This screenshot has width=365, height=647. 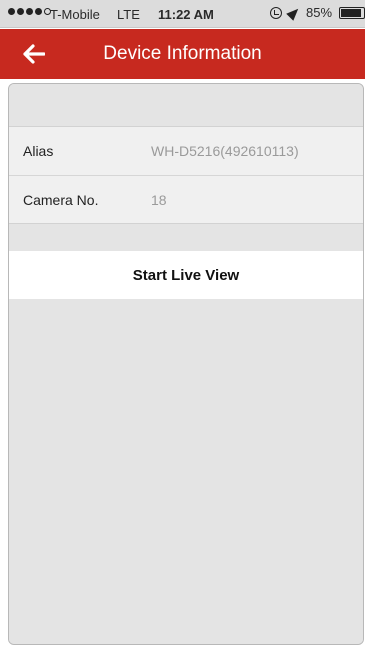 I want to click on camera-number-value: 18, so click(x=159, y=199).